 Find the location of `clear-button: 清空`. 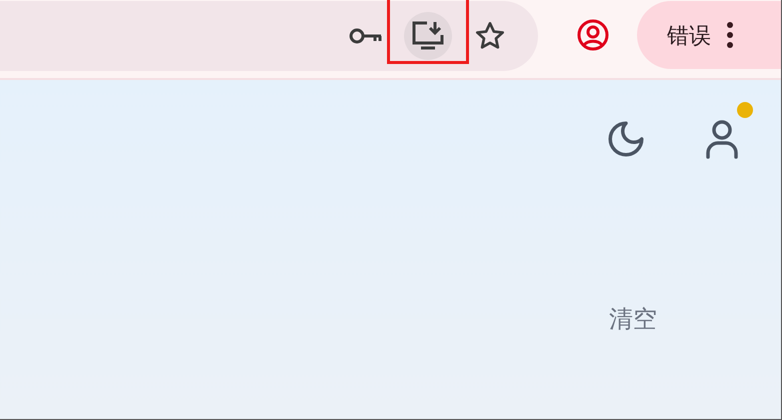

clear-button: 清空 is located at coordinates (633, 320).